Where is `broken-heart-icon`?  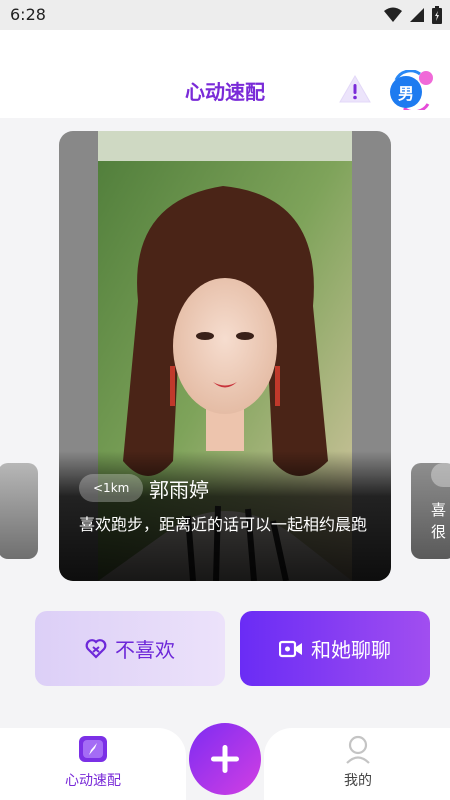 broken-heart-icon is located at coordinates (96, 648).